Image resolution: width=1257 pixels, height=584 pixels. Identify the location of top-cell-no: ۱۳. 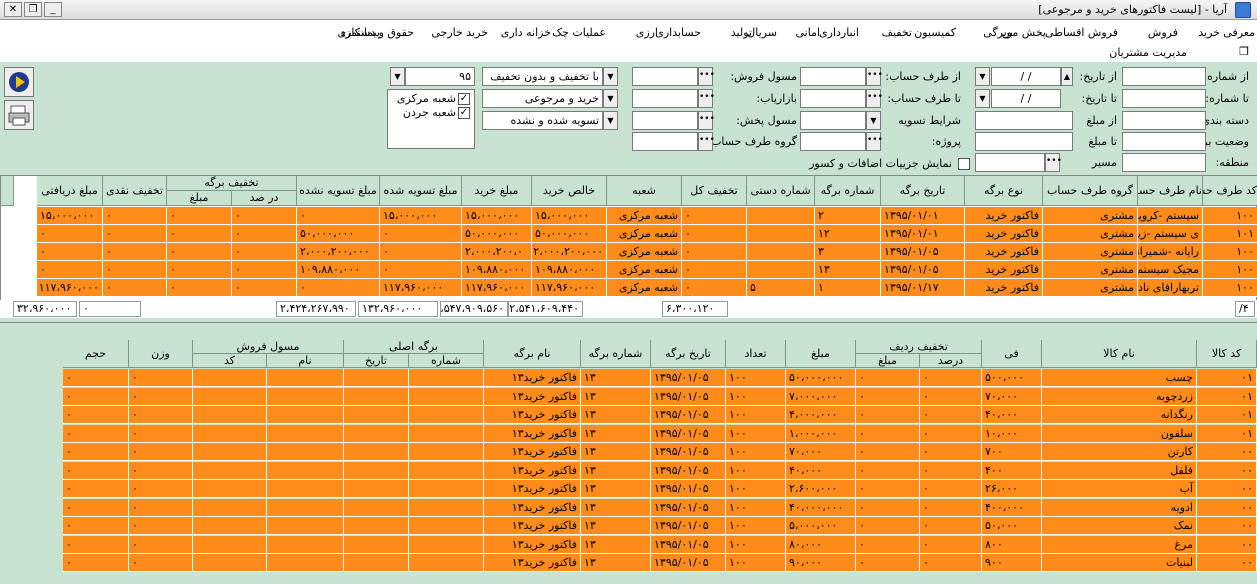
(848, 270).